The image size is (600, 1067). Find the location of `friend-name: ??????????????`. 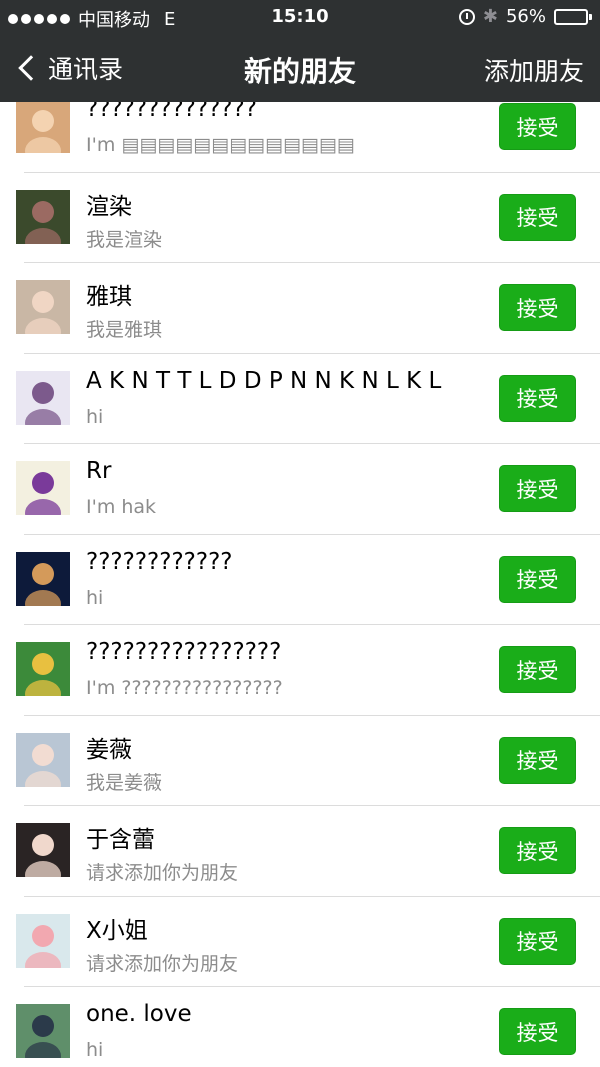

friend-name: ?????????????? is located at coordinates (171, 112).